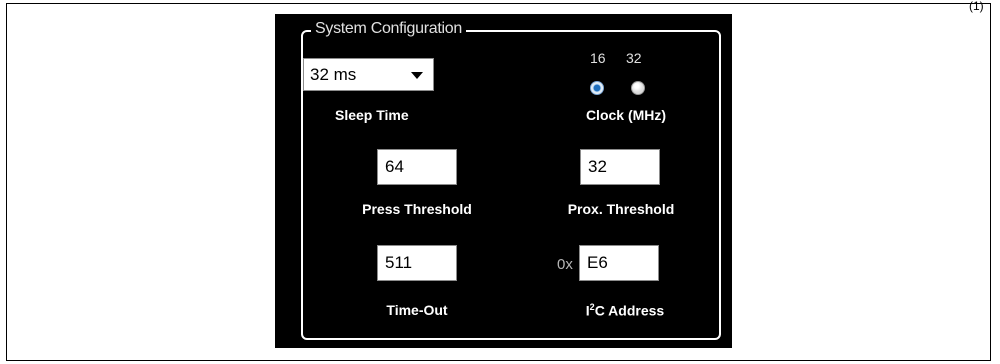  I want to click on group-title: System Configuration, so click(388, 29).